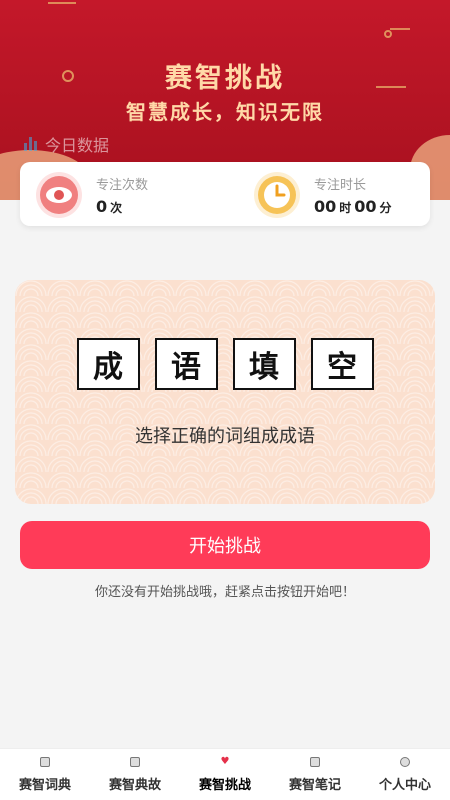 The width and height of the screenshot is (450, 800). What do you see at coordinates (225, 364) in the screenshot?
I see `idiom-characters: 成 语 填 空` at bounding box center [225, 364].